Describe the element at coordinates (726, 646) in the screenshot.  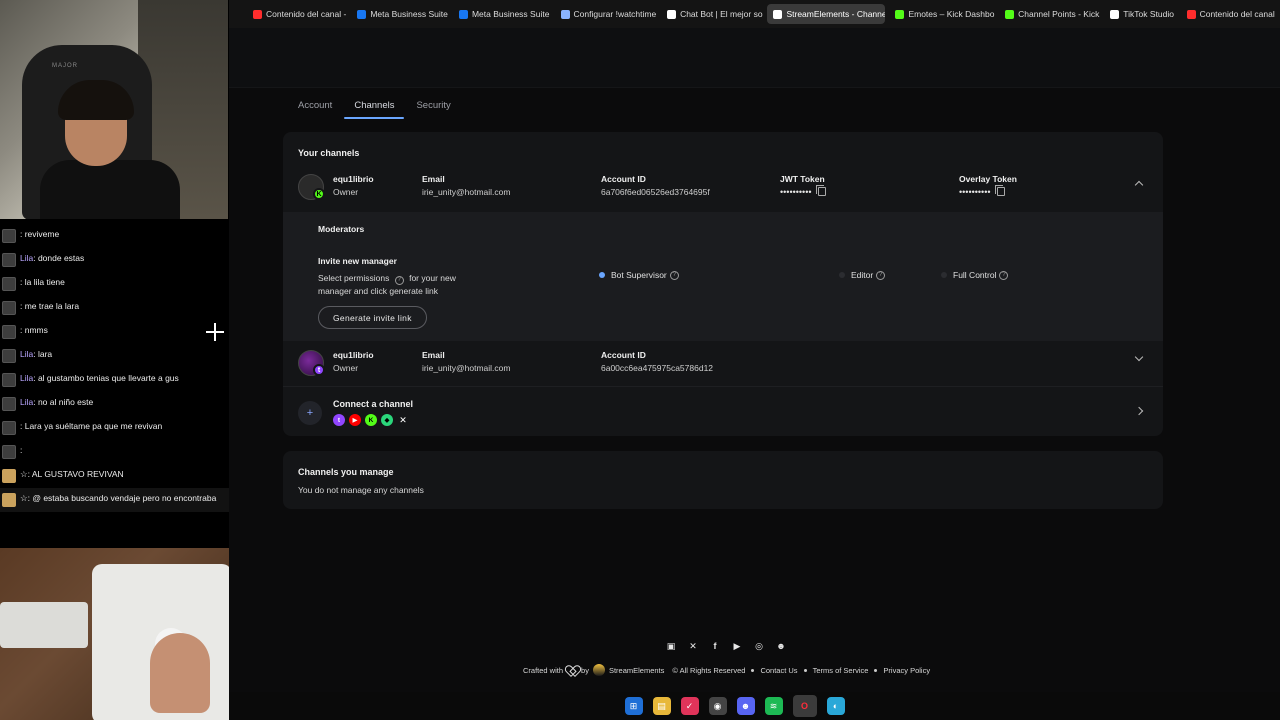
I see `social-icons: ▣ ✕ f ▶ ◎ ☻` at that location.